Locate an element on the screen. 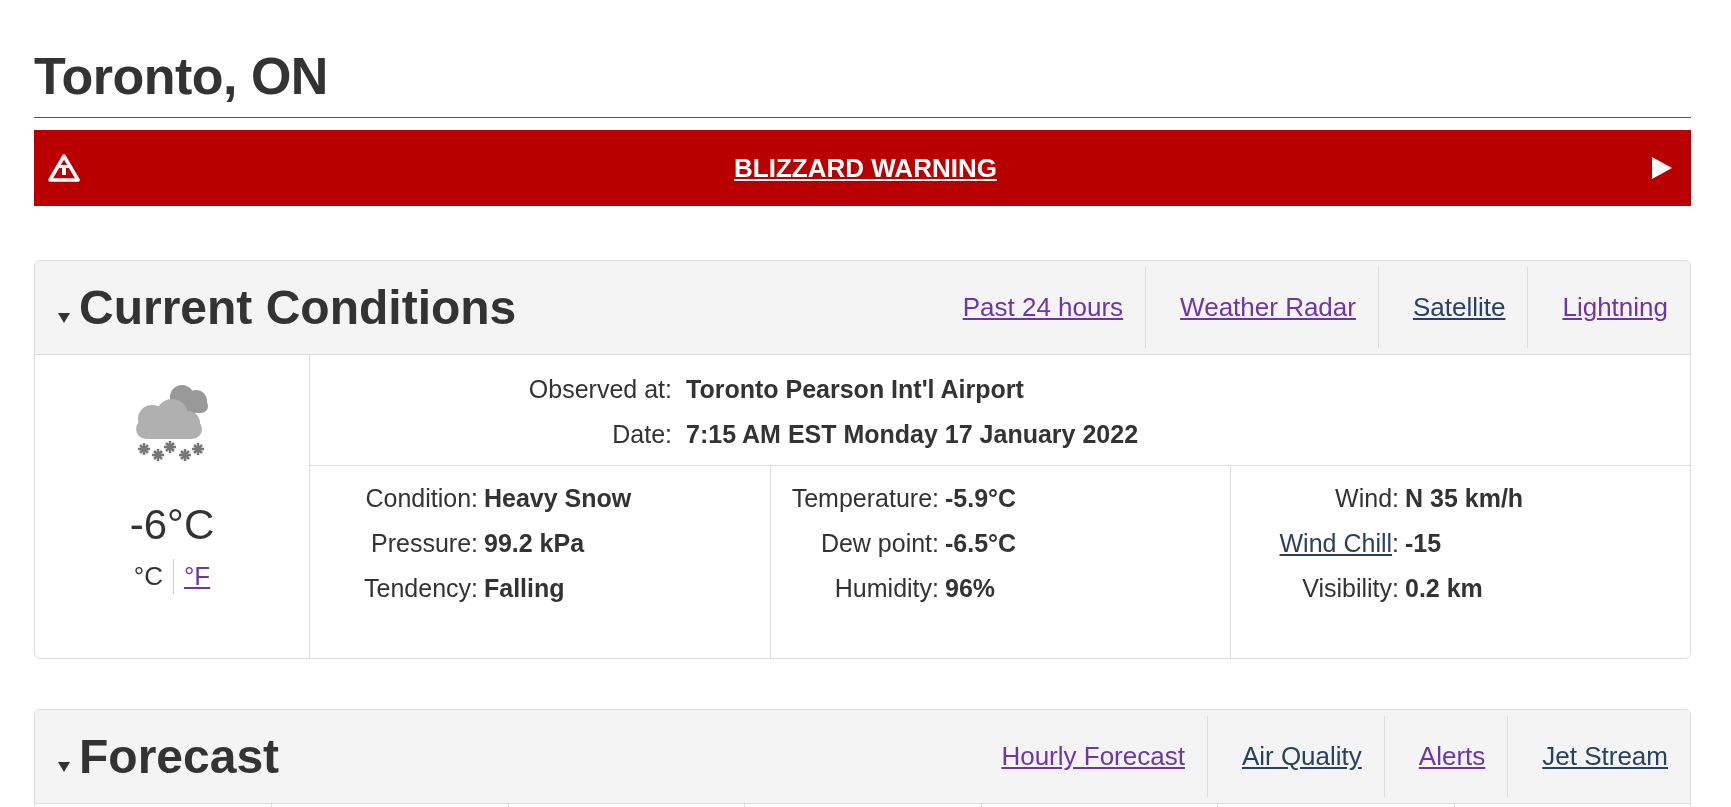 The image size is (1731, 807). detail-value: Falling is located at coordinates (525, 589).